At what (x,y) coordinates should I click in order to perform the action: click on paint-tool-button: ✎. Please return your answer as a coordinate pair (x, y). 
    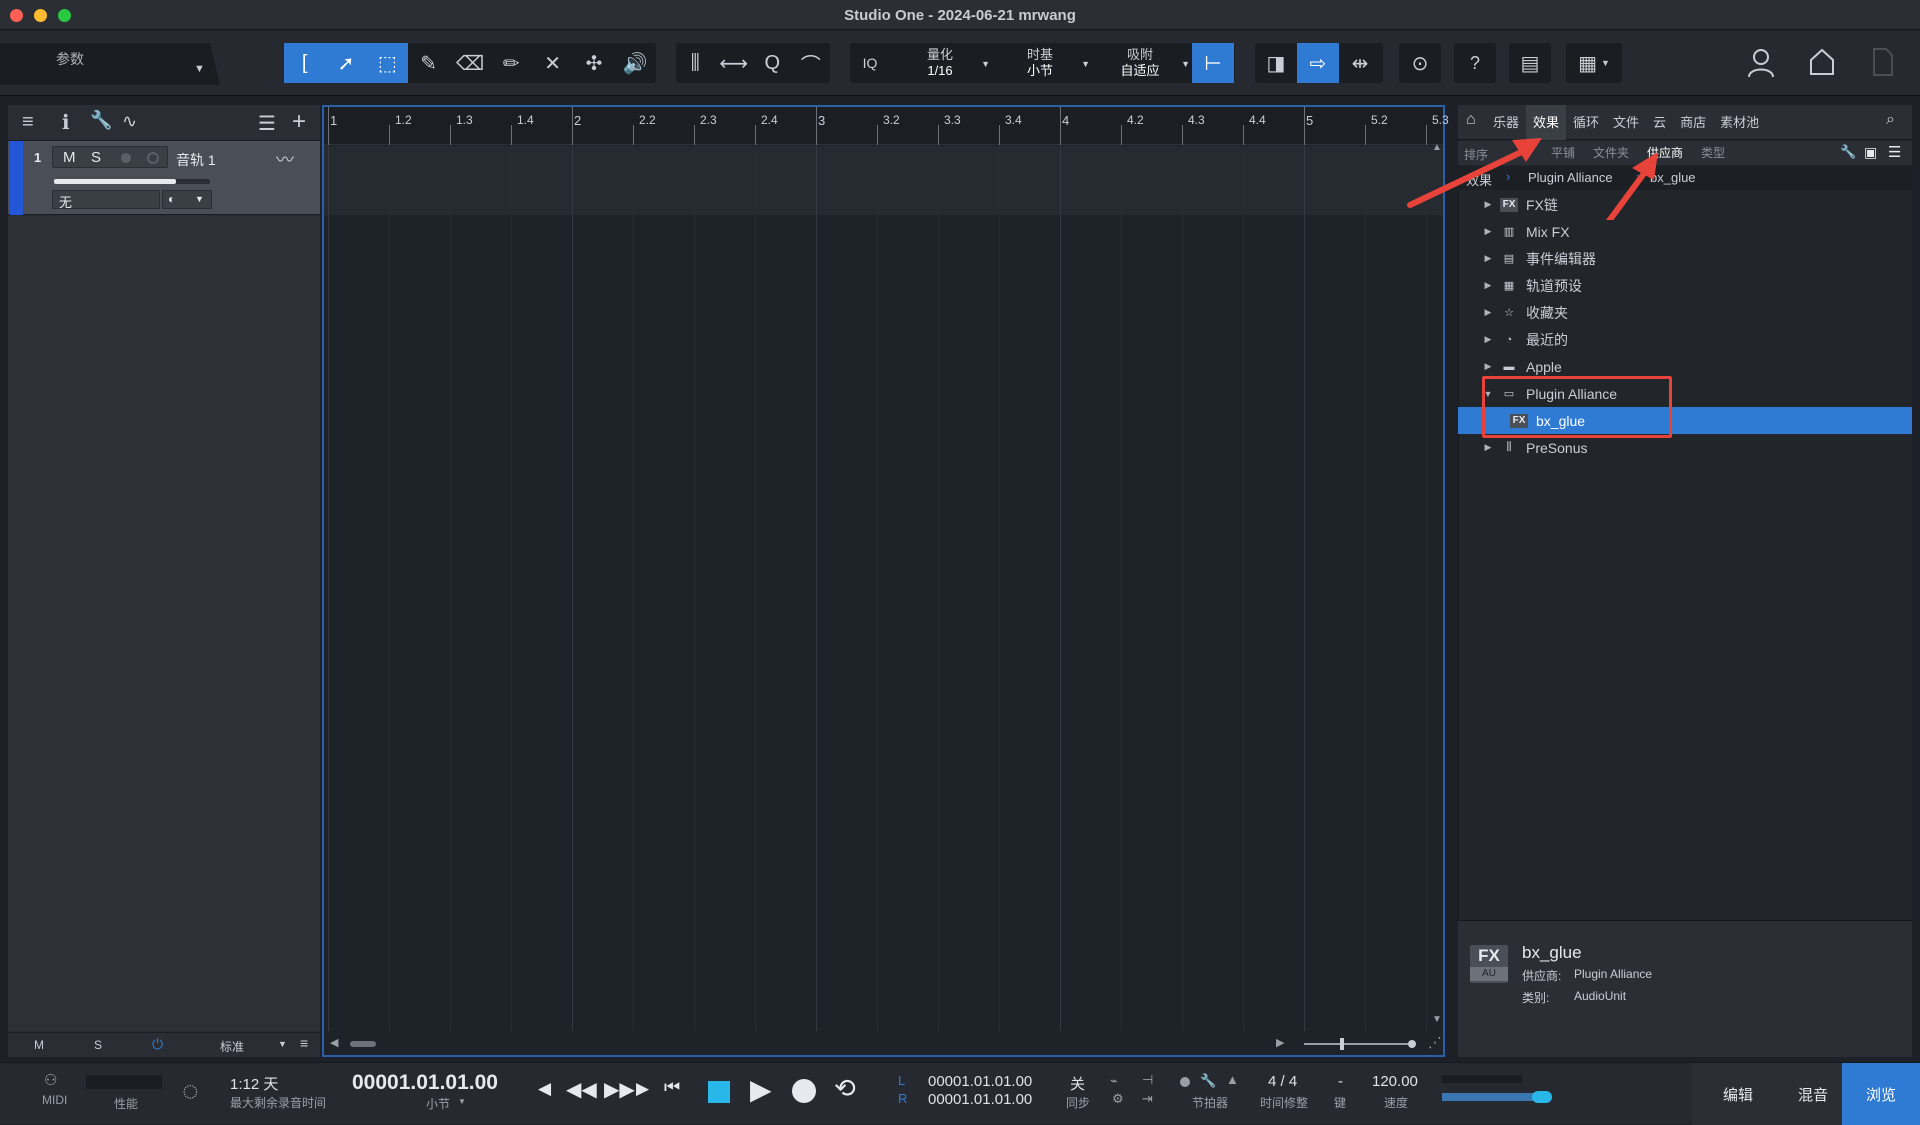
    Looking at the image, I should click on (428, 63).